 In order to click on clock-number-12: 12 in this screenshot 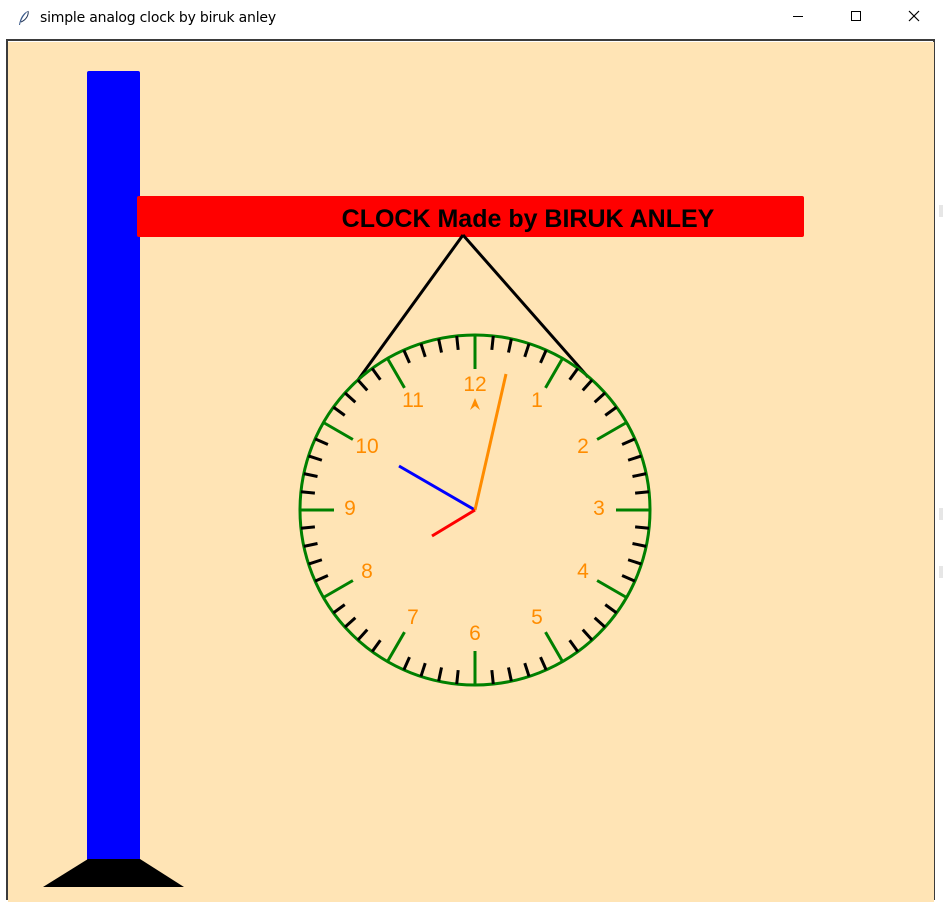, I will do `click(474, 384)`.